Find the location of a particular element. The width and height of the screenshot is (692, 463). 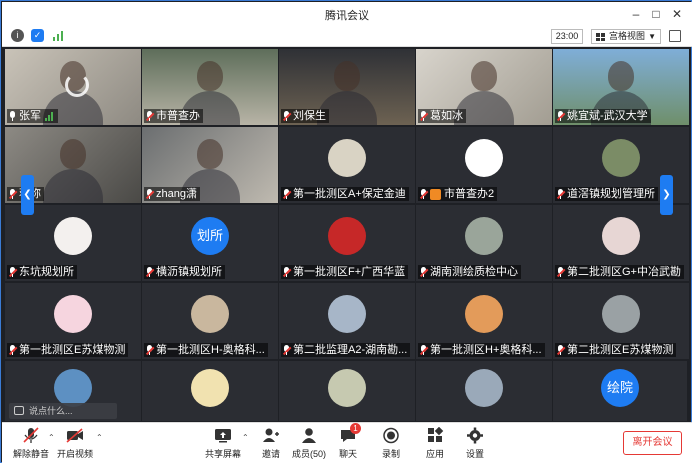

maximize-icon: □ is located at coordinates (656, 14).